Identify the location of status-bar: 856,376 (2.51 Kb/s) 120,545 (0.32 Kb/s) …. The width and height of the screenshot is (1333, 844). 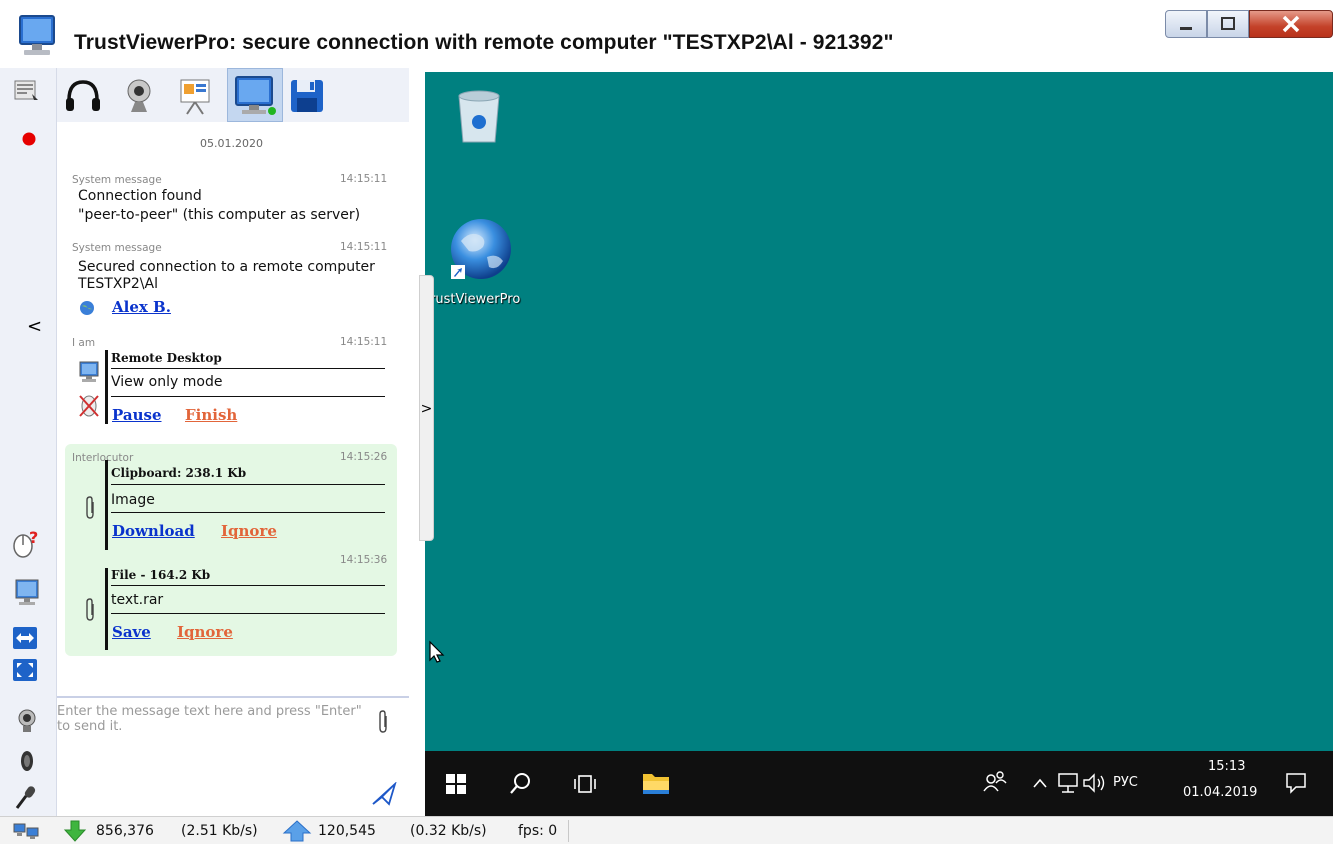
(666, 830).